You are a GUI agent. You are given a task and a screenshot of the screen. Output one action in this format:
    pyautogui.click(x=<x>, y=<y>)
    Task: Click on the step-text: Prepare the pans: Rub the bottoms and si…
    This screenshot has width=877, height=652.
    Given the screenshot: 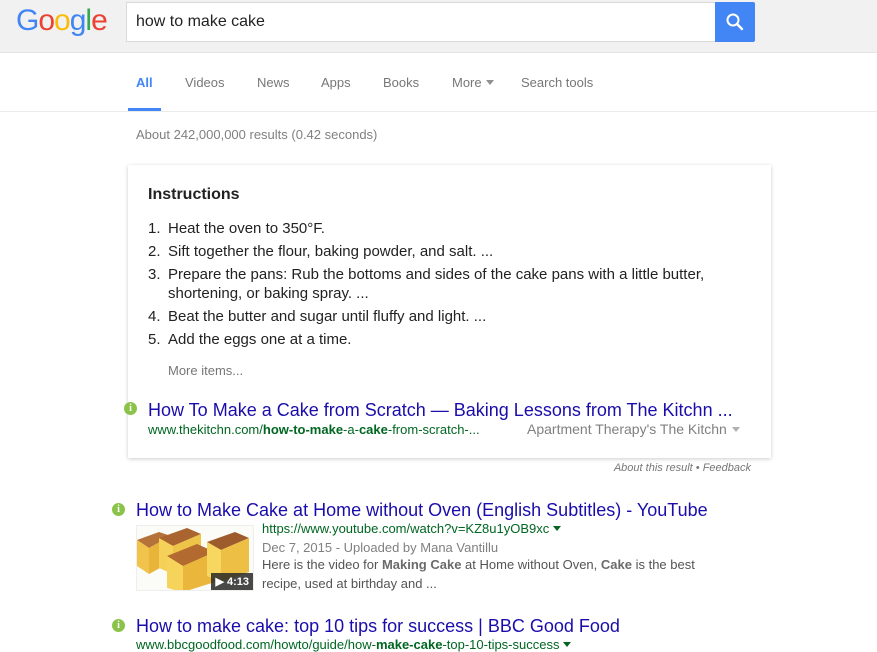 What is the action you would take?
    pyautogui.click(x=436, y=284)
    